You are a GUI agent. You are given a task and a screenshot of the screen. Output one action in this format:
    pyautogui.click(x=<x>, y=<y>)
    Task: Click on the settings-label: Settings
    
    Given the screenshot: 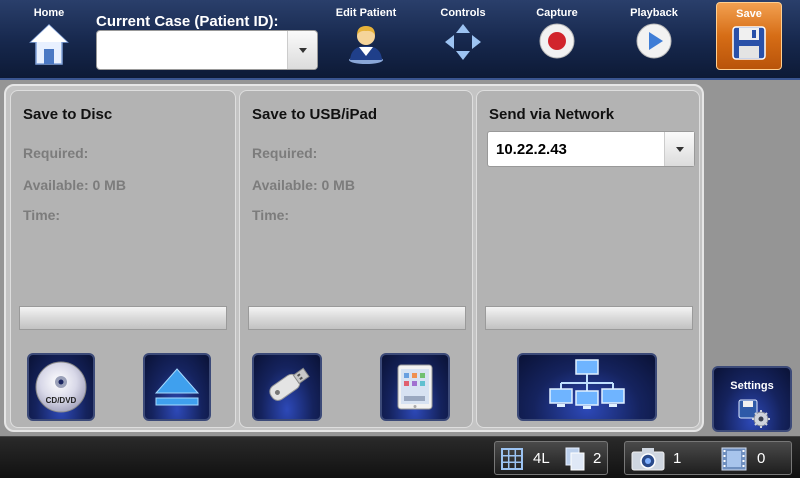 What is the action you would take?
    pyautogui.click(x=752, y=386)
    